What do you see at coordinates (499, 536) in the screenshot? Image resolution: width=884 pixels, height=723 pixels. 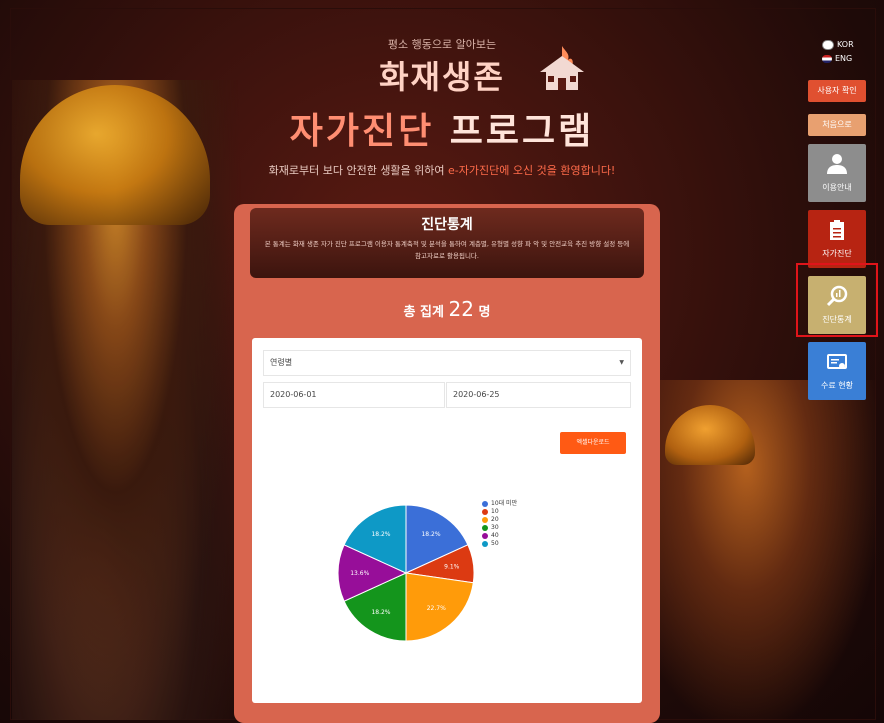 I see `legend-item-4: 40` at bounding box center [499, 536].